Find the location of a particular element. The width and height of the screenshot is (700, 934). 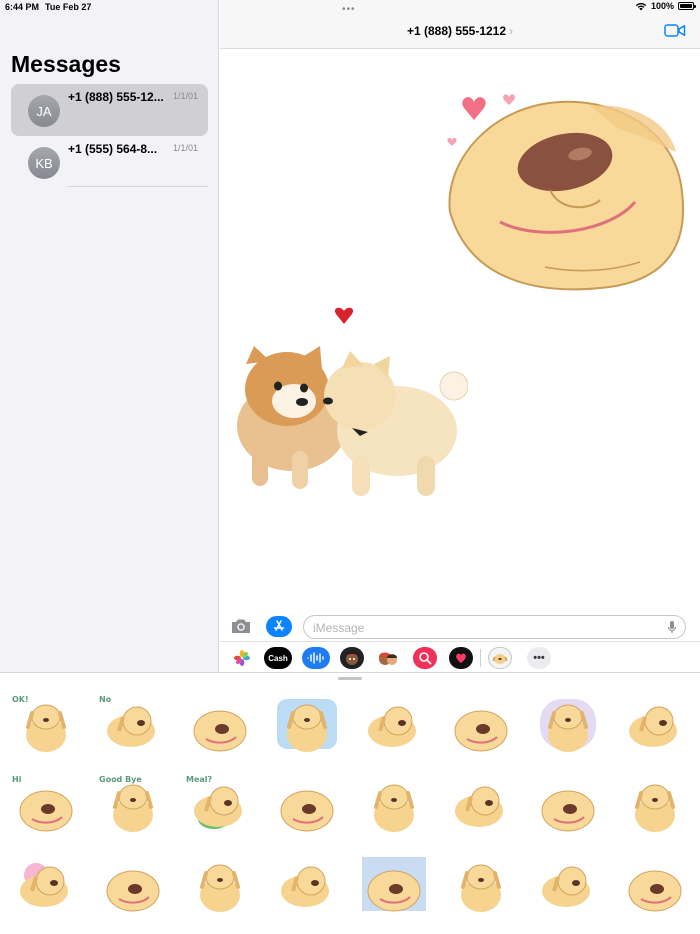

battery-percentage: 100% is located at coordinates (662, 6).